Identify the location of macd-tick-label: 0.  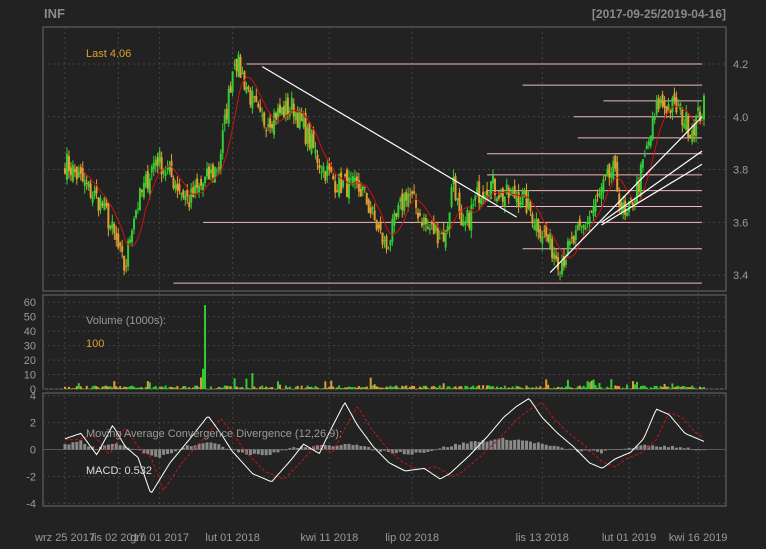
(33, 451).